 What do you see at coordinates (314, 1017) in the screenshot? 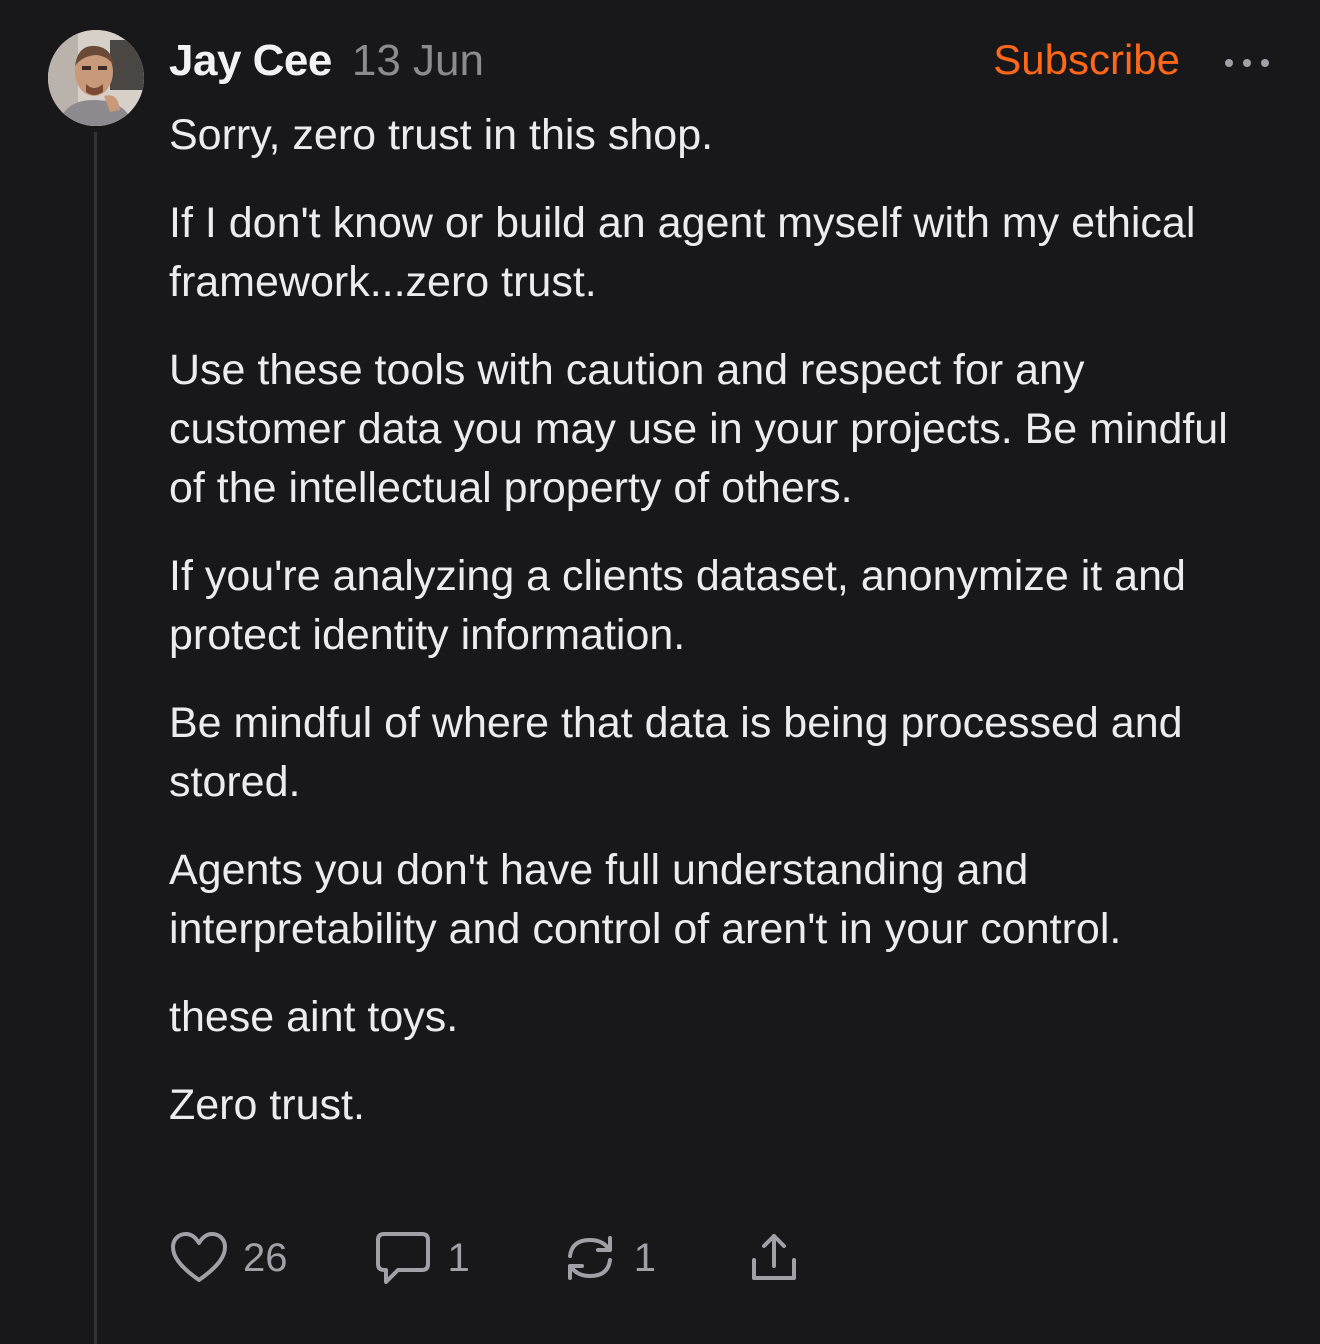
I see `post-paragraph: these aint toys.` at bounding box center [314, 1017].